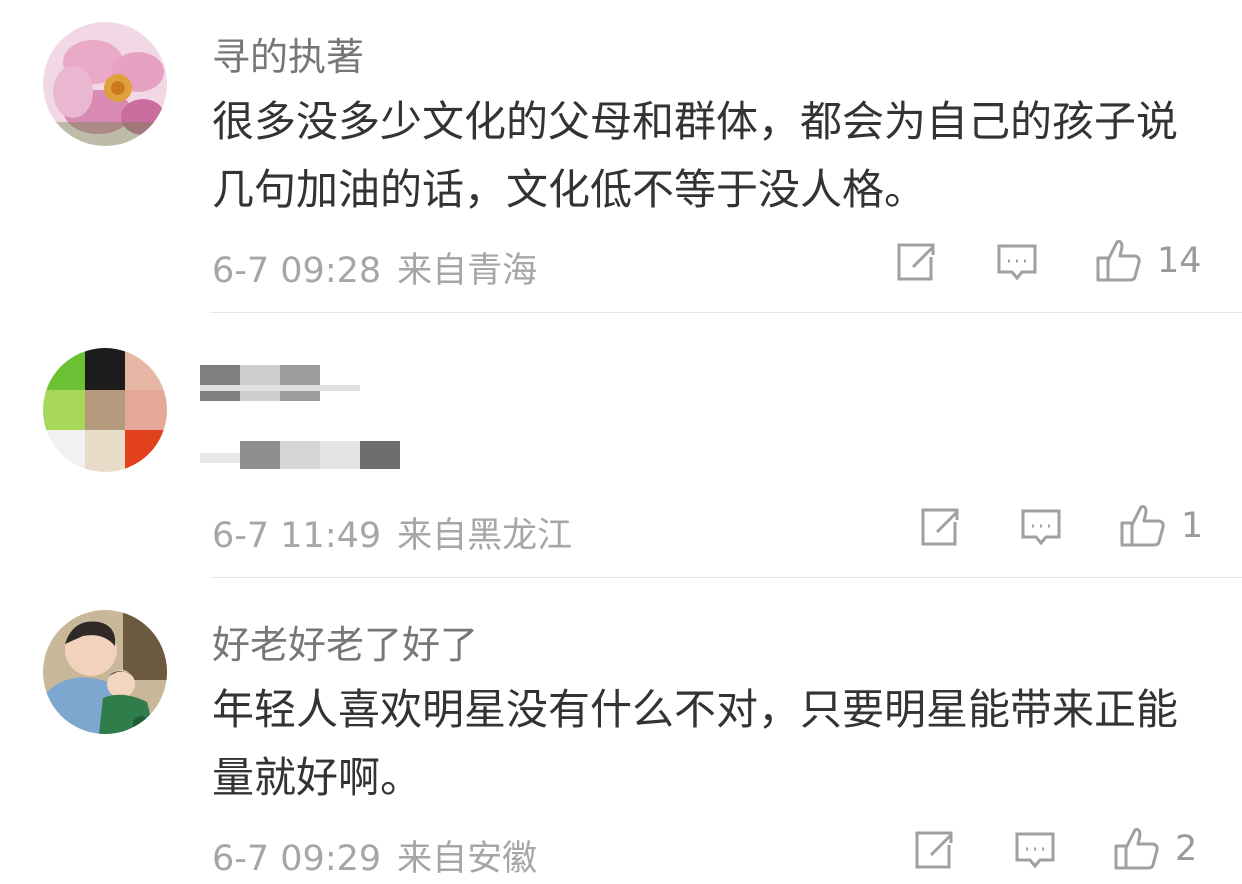  I want to click on username: 好老好老了好了, so click(345, 641).